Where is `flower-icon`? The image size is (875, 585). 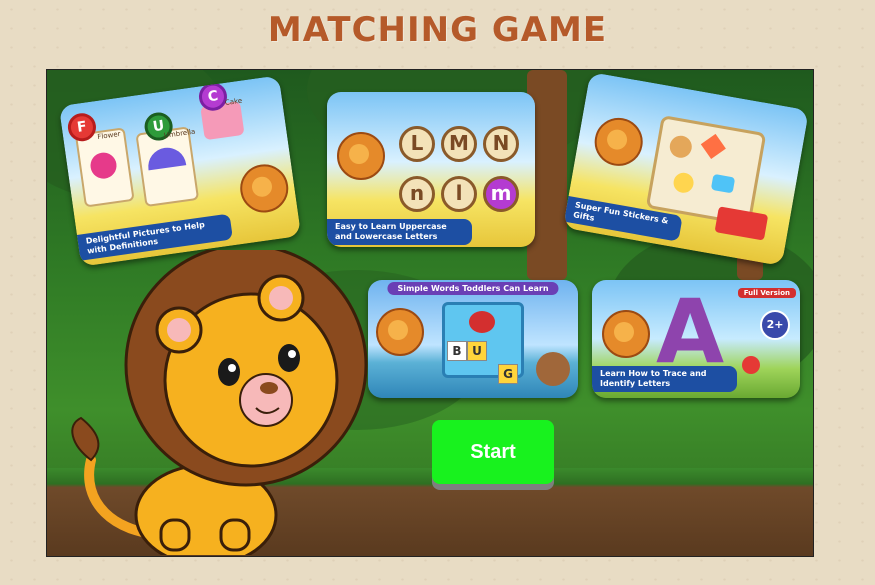 flower-icon is located at coordinates (103, 165).